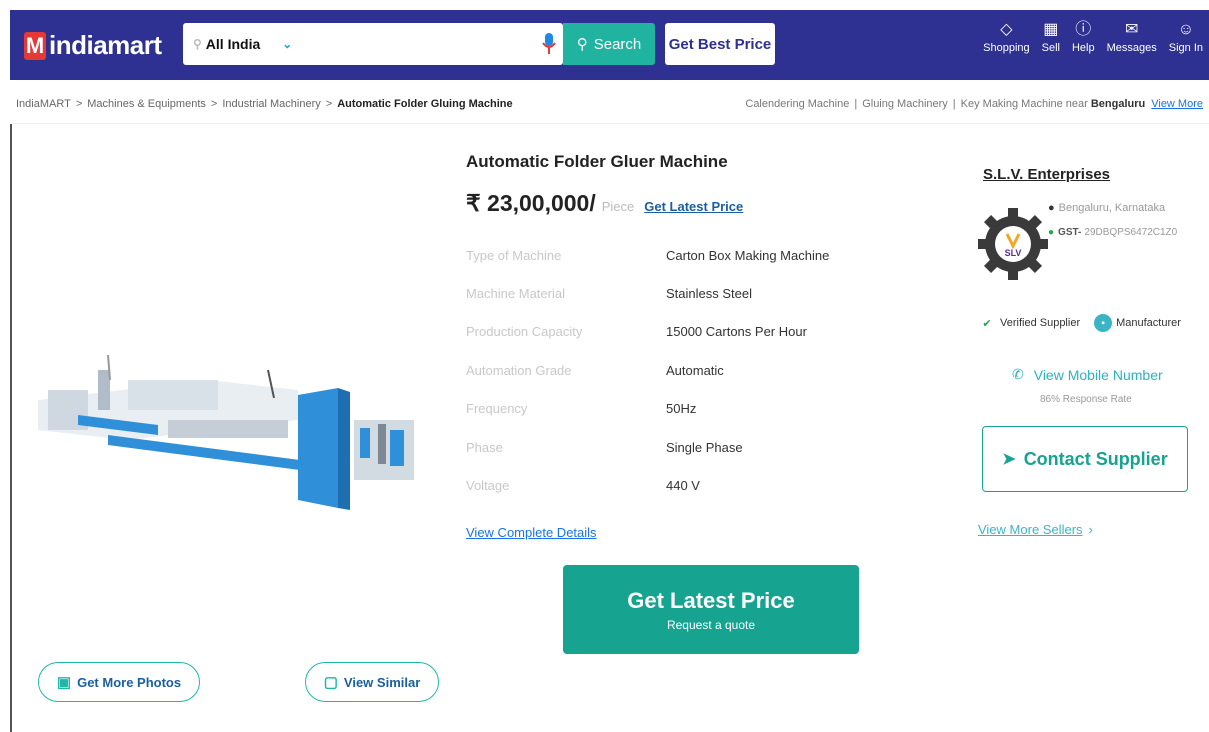 Image resolution: width=1209 pixels, height=732 pixels. Describe the element at coordinates (736, 332) in the screenshot. I see `spec-value: 15000 Cartons Per Hour` at that location.